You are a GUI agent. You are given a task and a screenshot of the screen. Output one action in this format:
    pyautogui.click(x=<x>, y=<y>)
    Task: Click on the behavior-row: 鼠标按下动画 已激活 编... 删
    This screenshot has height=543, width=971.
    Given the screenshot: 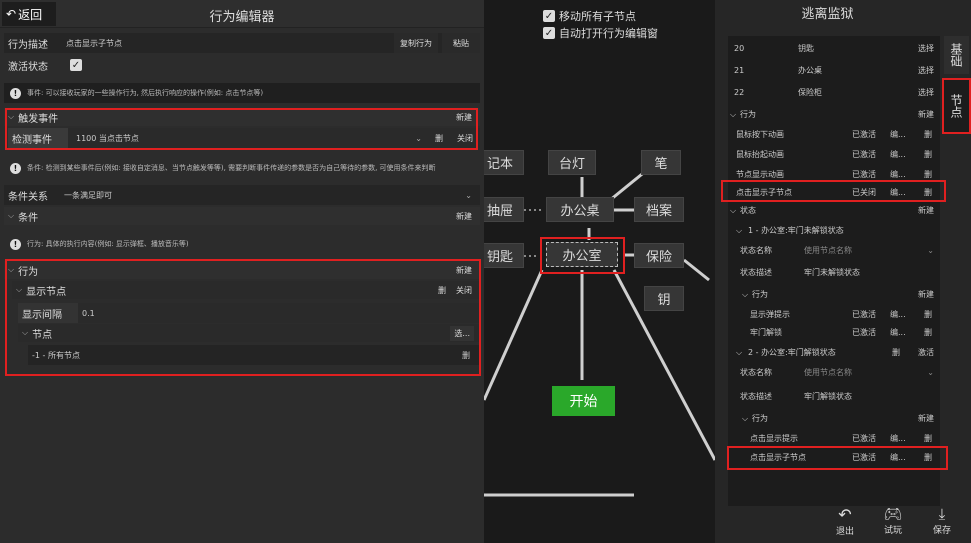 What is the action you would take?
    pyautogui.click(x=834, y=134)
    